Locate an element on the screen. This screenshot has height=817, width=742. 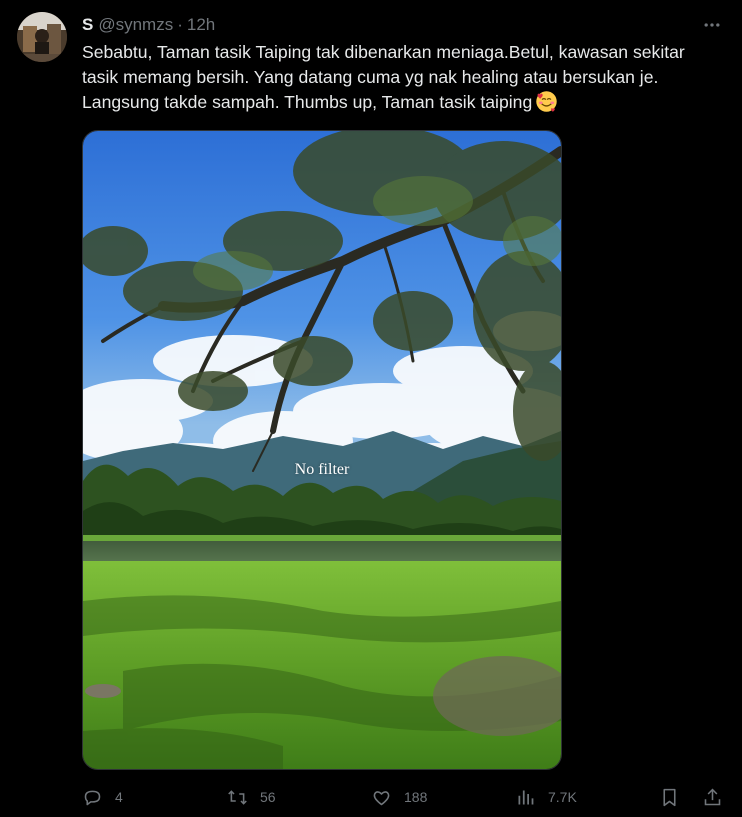
more-button is located at coordinates (712, 25).